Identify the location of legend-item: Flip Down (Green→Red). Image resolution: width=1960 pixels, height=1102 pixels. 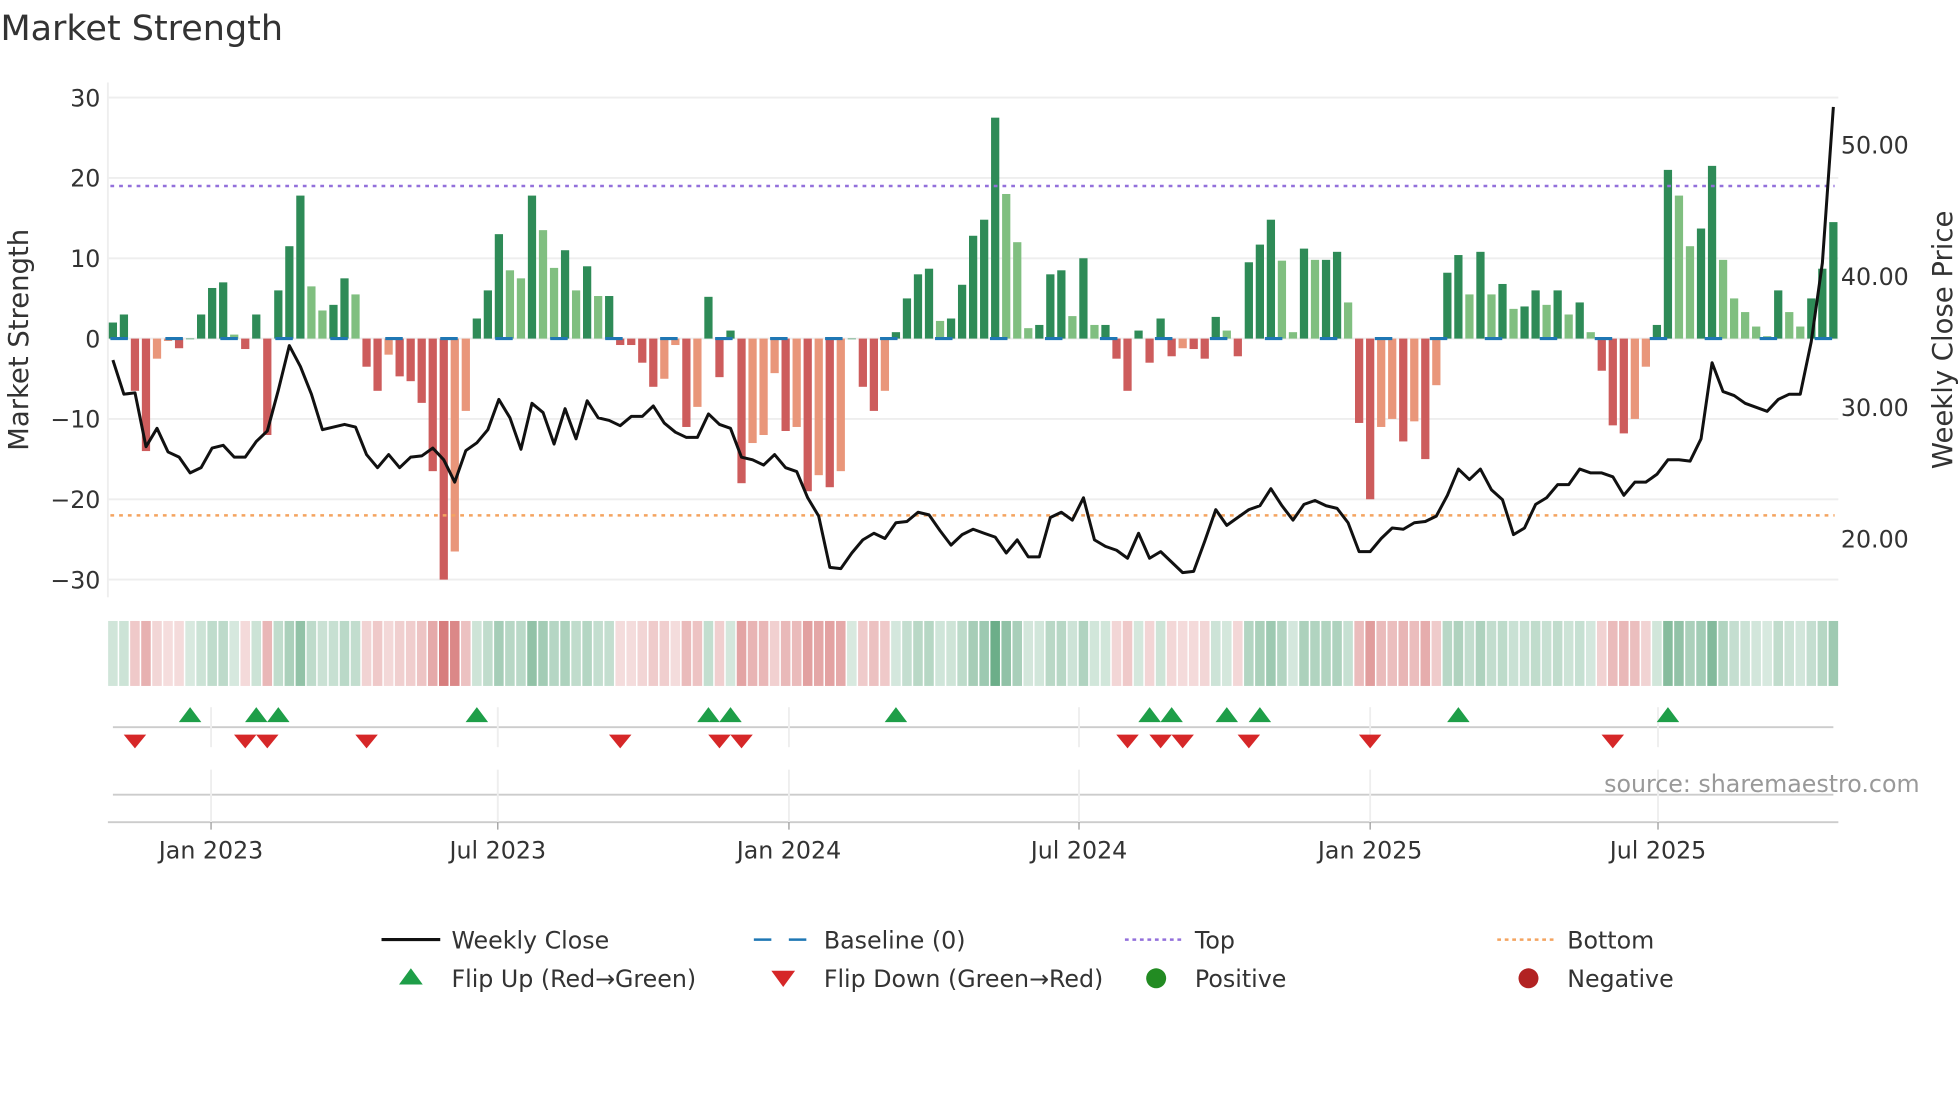
(937, 979).